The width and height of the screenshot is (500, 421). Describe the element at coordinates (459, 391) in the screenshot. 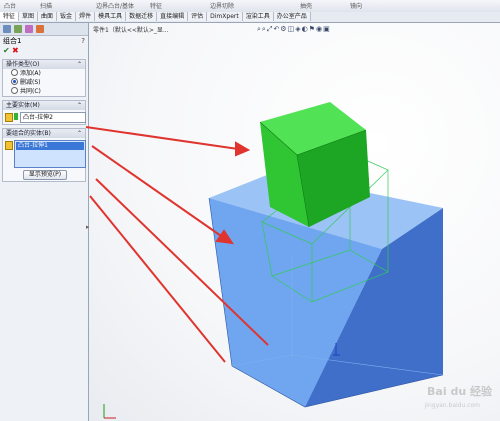

I see `watermark: Bai du 经验` at that location.